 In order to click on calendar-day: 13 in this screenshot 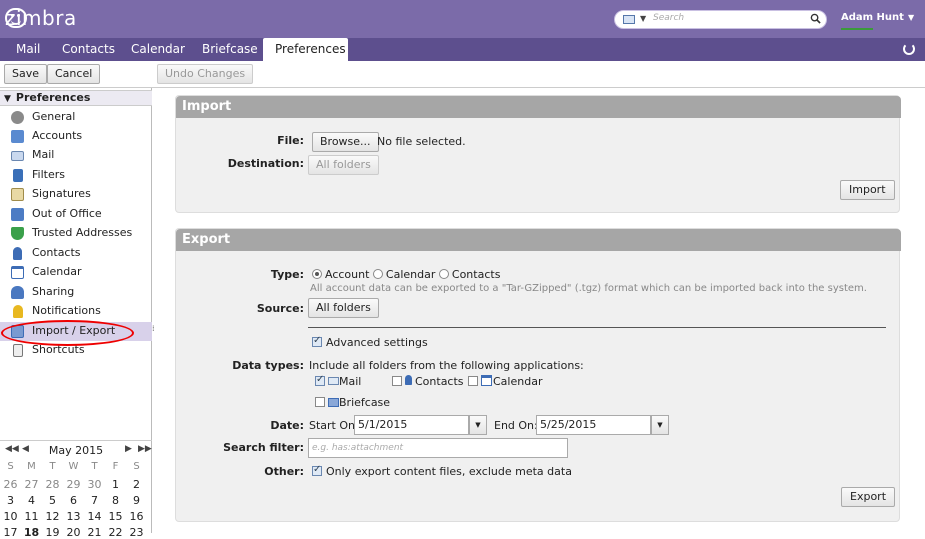, I will do `click(73, 516)`.